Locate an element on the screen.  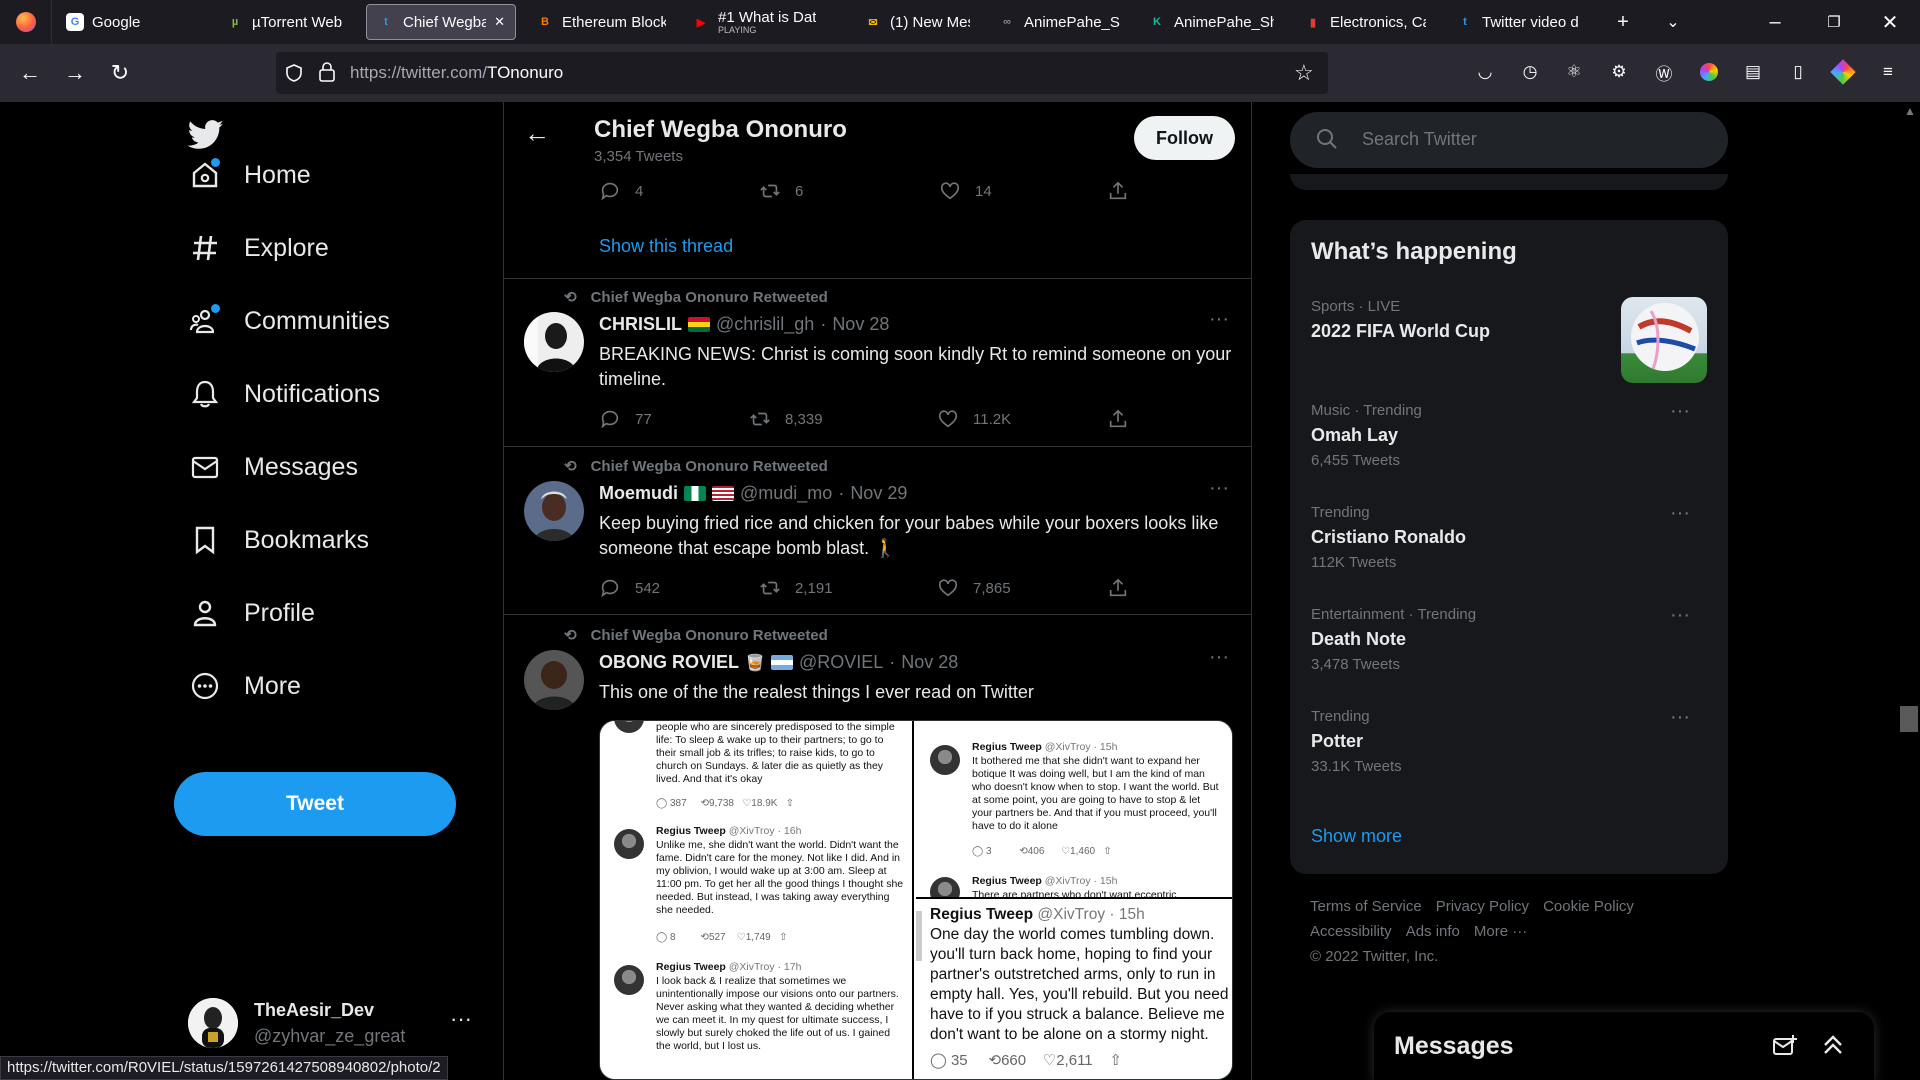
url-bar: https://twitter.com/TOnonuro ☆ is located at coordinates (802, 73).